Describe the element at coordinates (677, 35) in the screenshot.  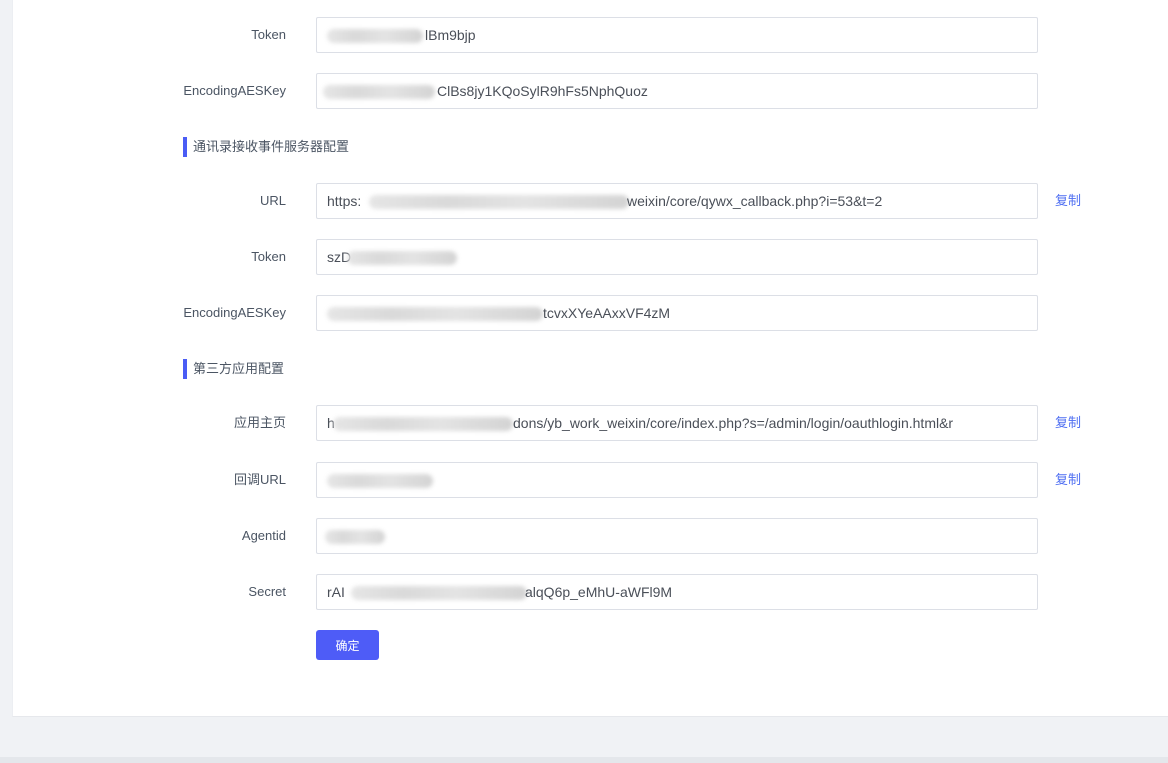
I see `token-input: lBm9bjp` at that location.